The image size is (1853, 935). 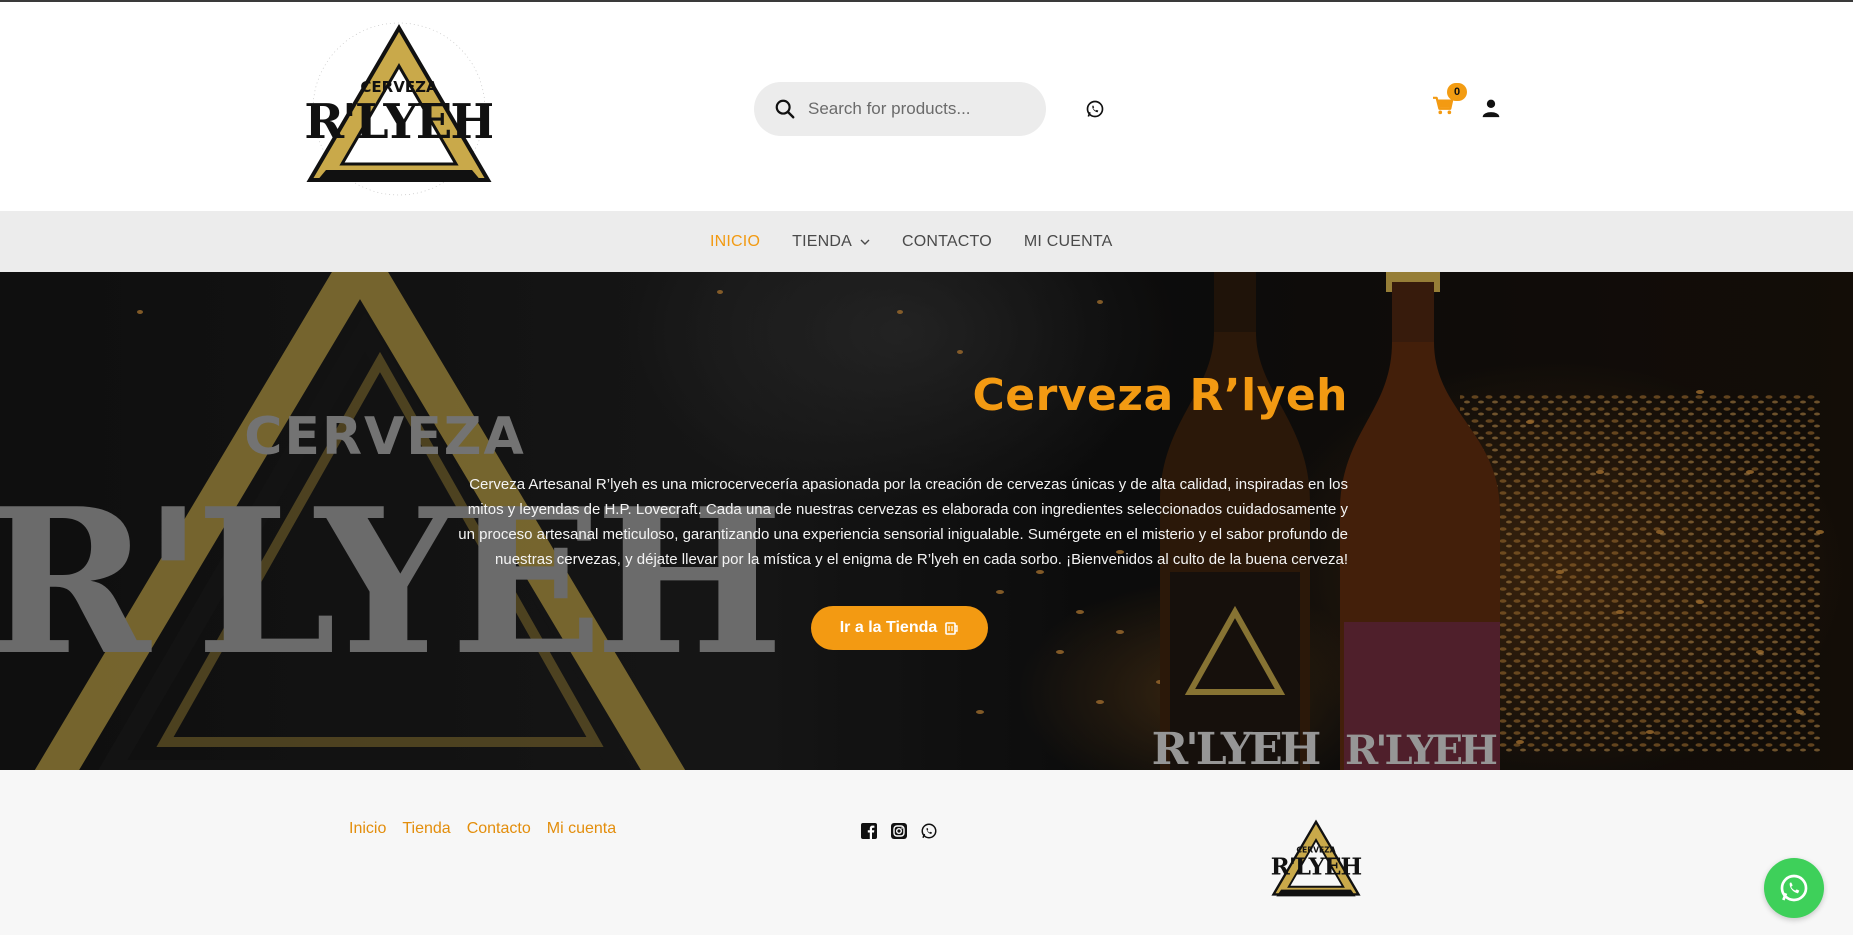 I want to click on footer-links: Inicio Tienda Contacto Mi cuenta, so click(x=490, y=829).